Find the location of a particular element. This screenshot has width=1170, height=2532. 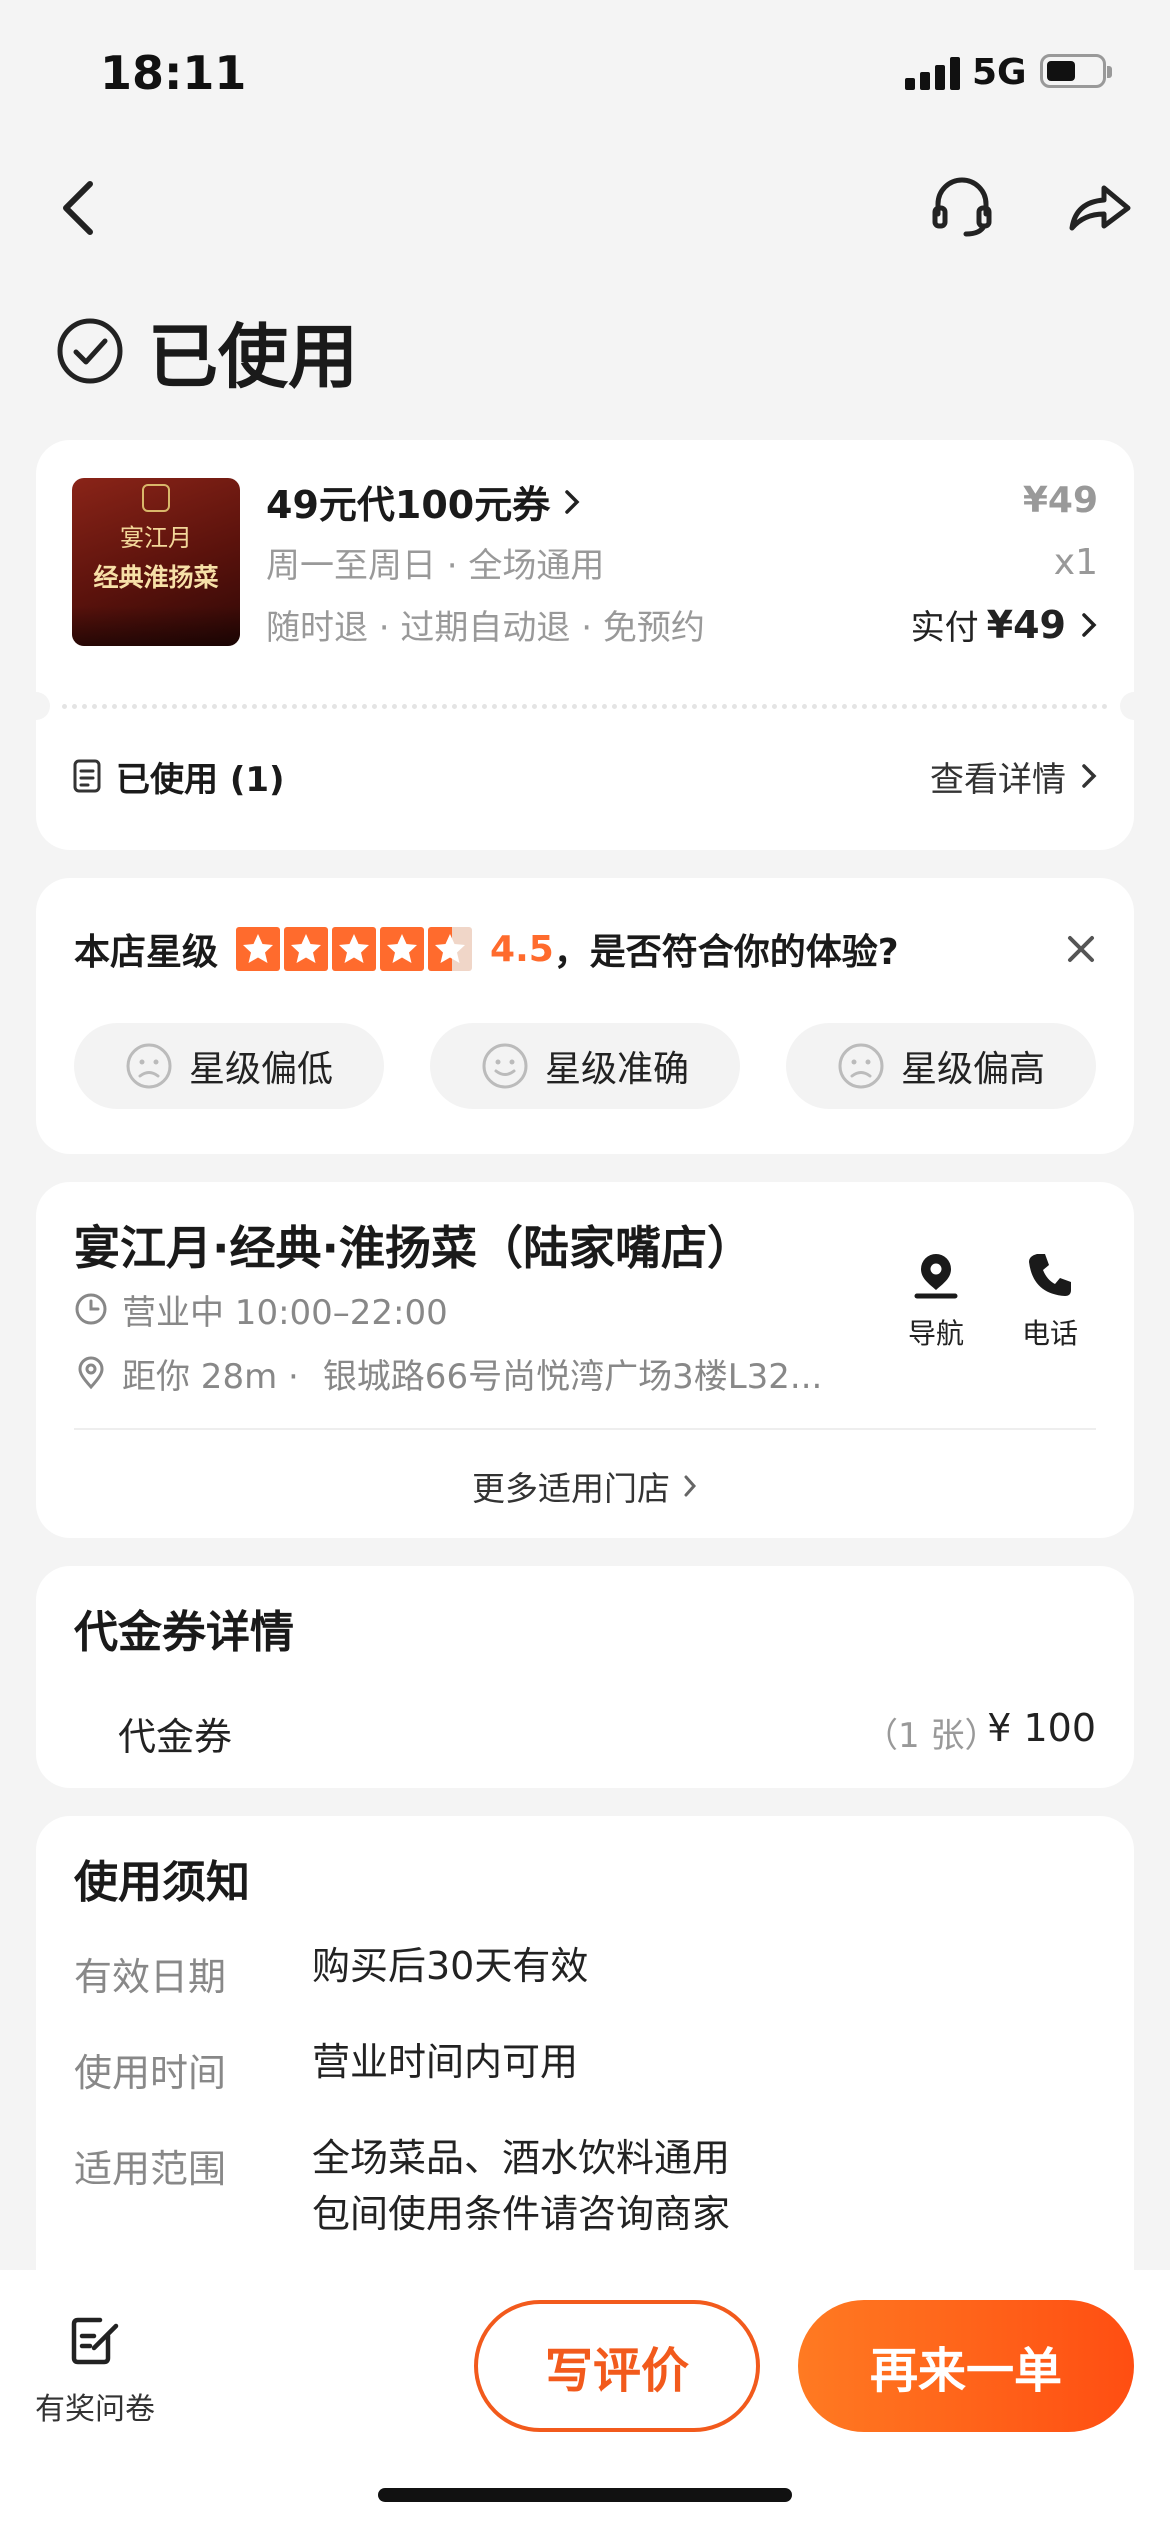

rating-card: 本店星级 4.5 ，是否符合你的体验? 星级偏低 星级准确 星级偏高 is located at coordinates (585, 1016).